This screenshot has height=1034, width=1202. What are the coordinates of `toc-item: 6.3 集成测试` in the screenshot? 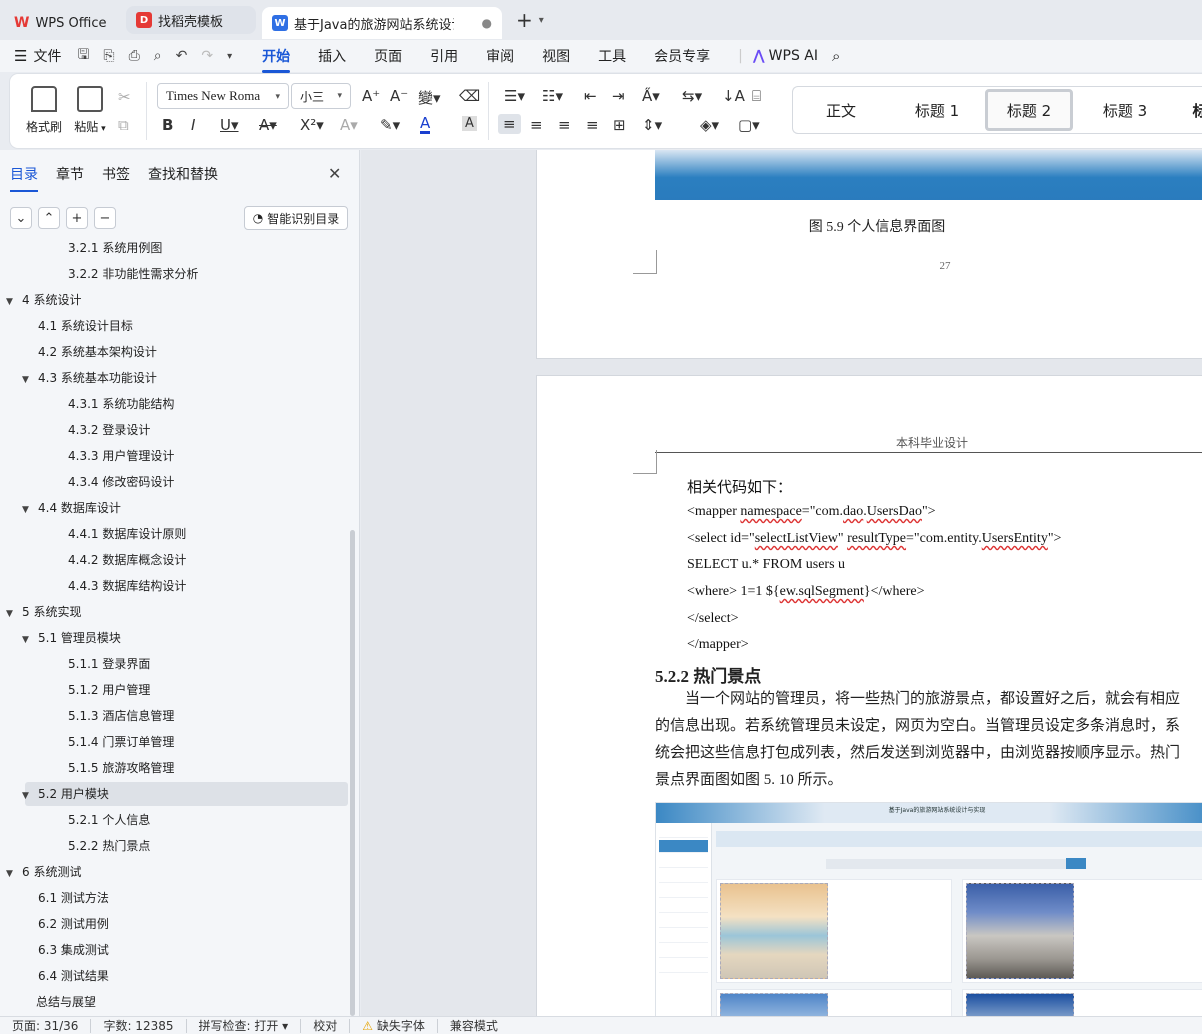 It's located at (73, 950).